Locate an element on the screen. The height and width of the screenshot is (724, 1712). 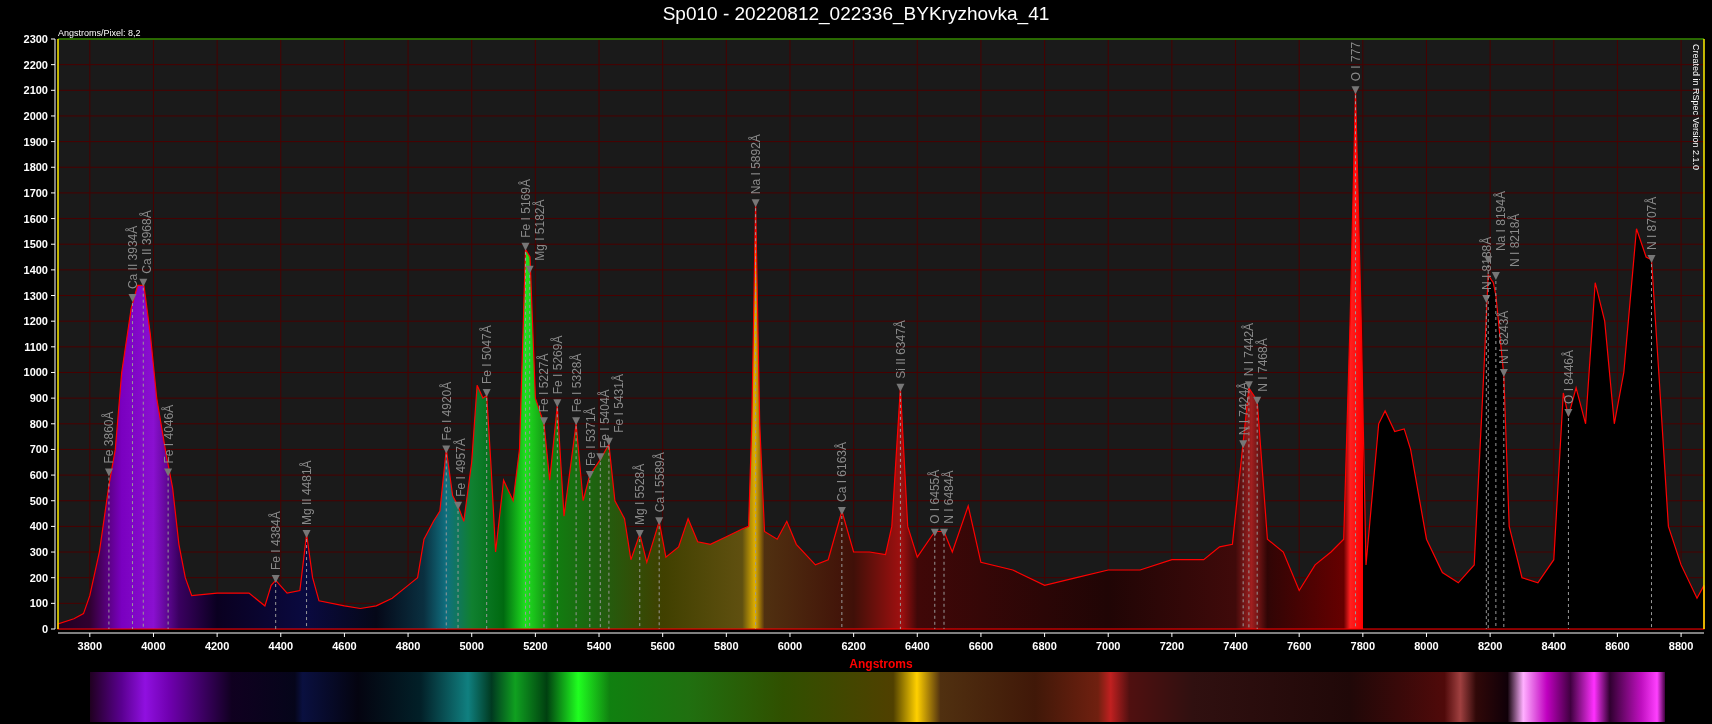
y-tick-label: 1100 is located at coordinates (36, 346).